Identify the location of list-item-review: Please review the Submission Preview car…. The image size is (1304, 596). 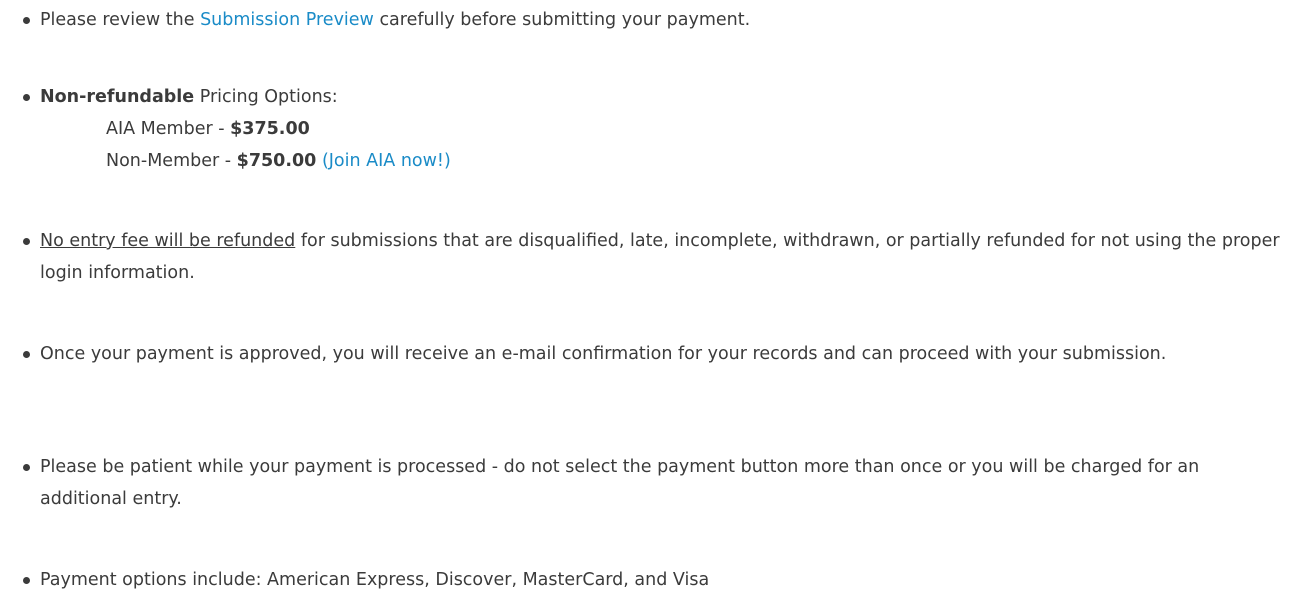
(651, 20).